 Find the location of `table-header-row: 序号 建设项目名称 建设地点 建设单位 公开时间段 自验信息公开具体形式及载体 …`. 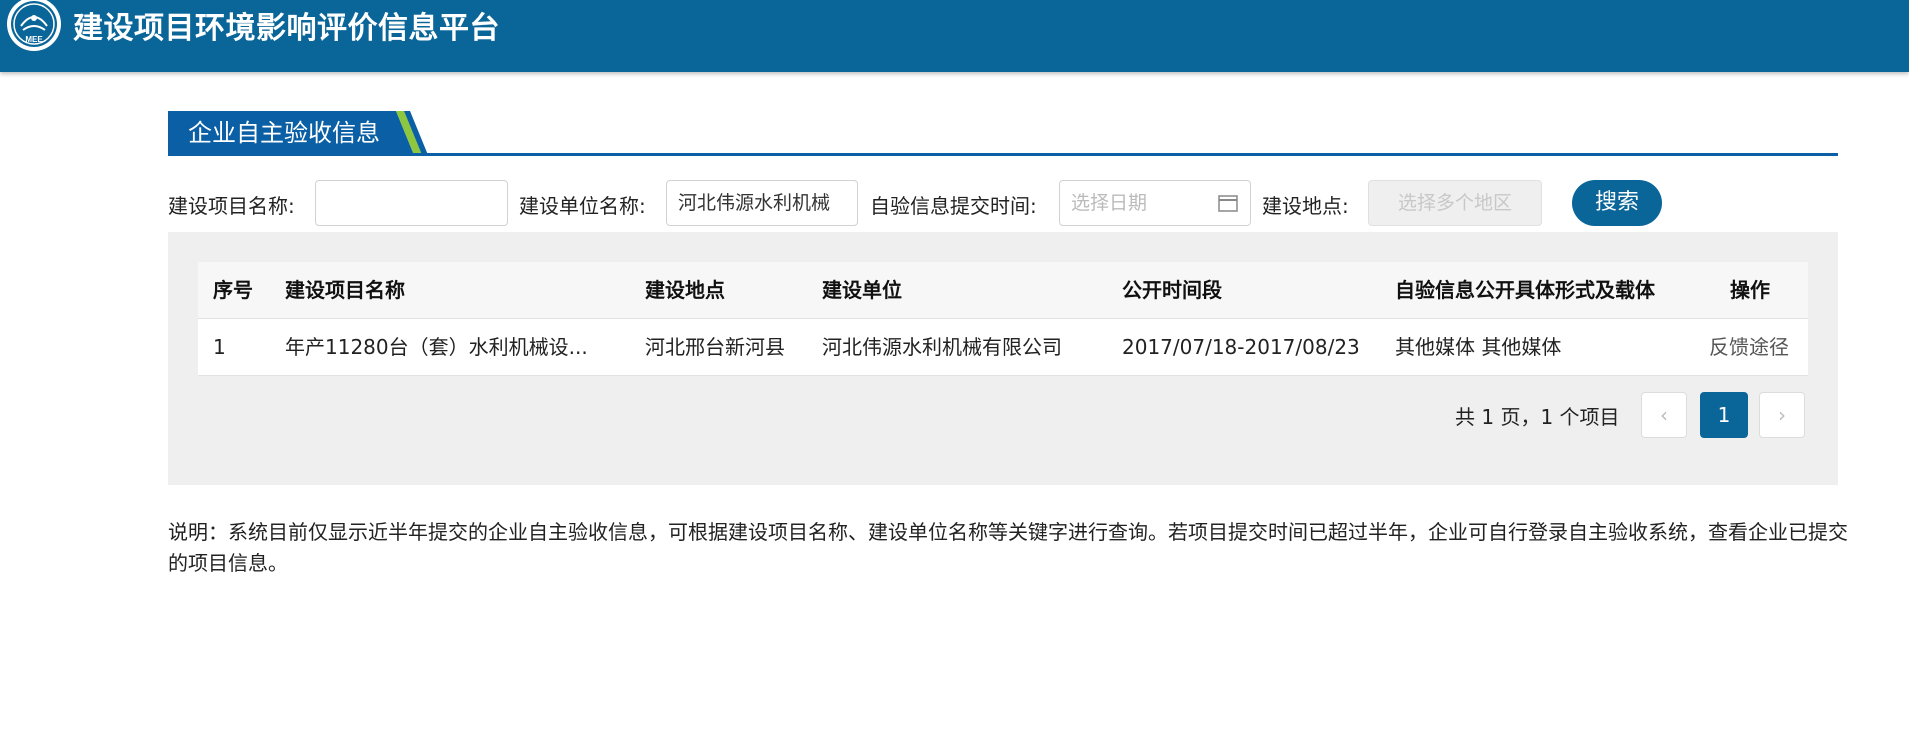

table-header-row: 序号 建设项目名称 建设地点 建设单位 公开时间段 自验信息公开具体形式及载体 … is located at coordinates (1003, 290).